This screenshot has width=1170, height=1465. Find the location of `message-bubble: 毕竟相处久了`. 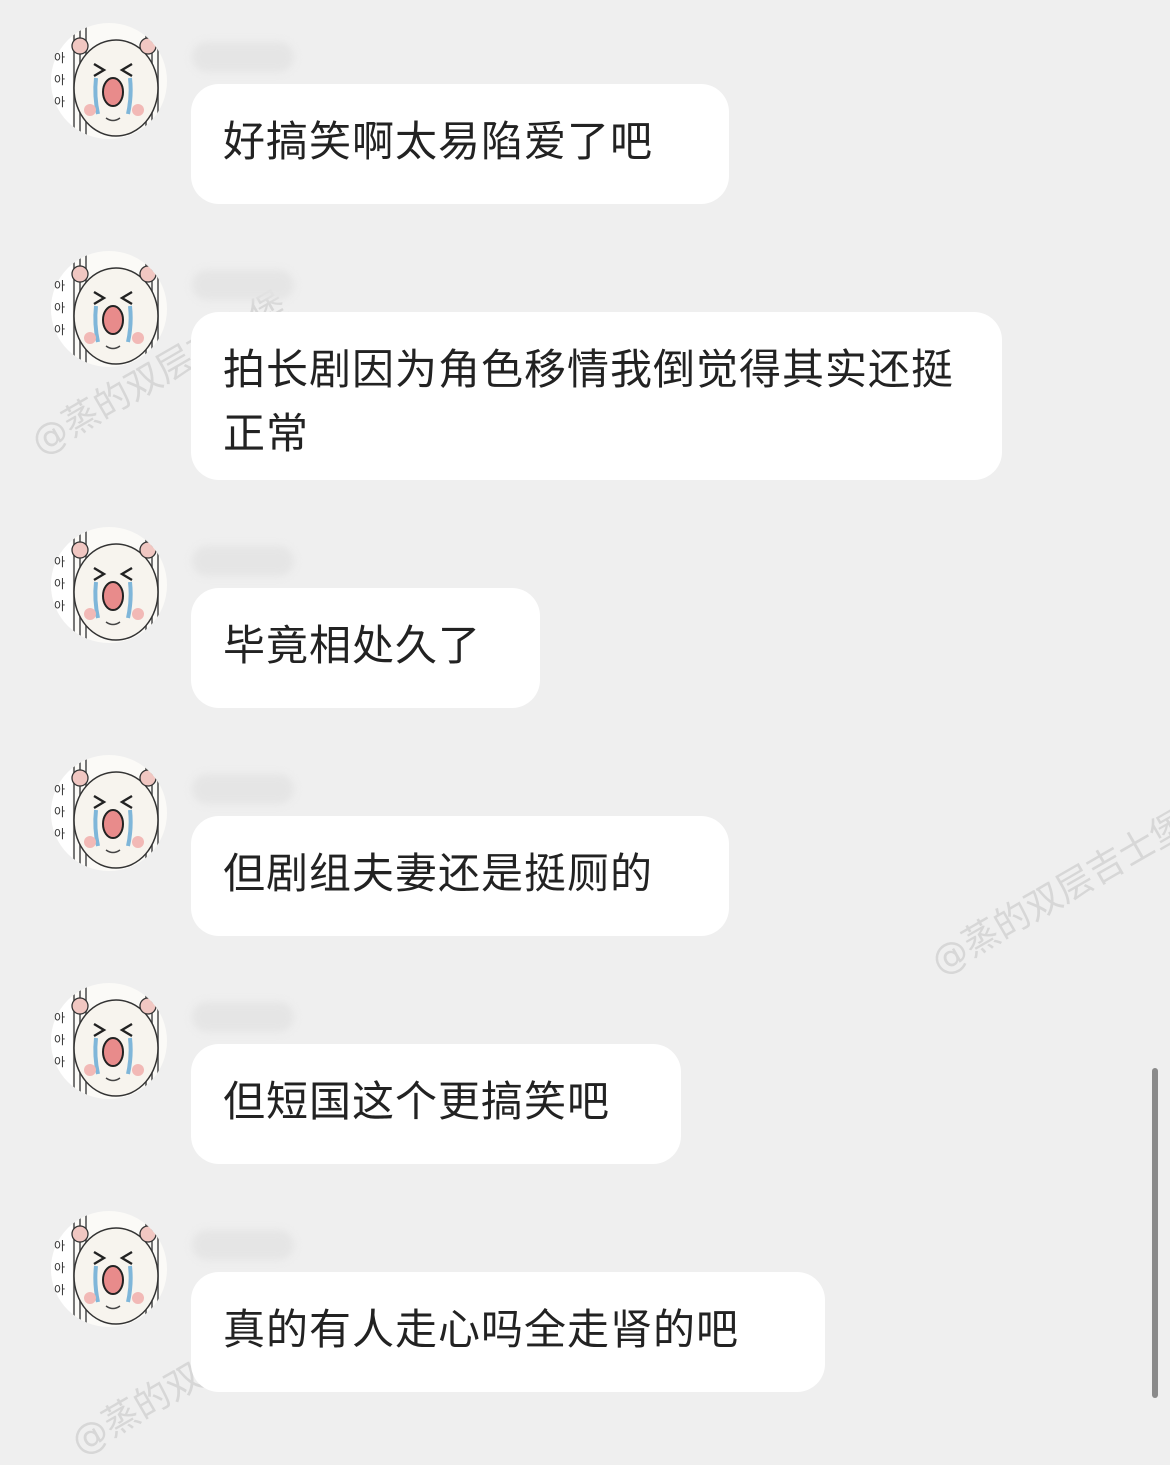

message-bubble: 毕竟相处久了 is located at coordinates (365, 648).